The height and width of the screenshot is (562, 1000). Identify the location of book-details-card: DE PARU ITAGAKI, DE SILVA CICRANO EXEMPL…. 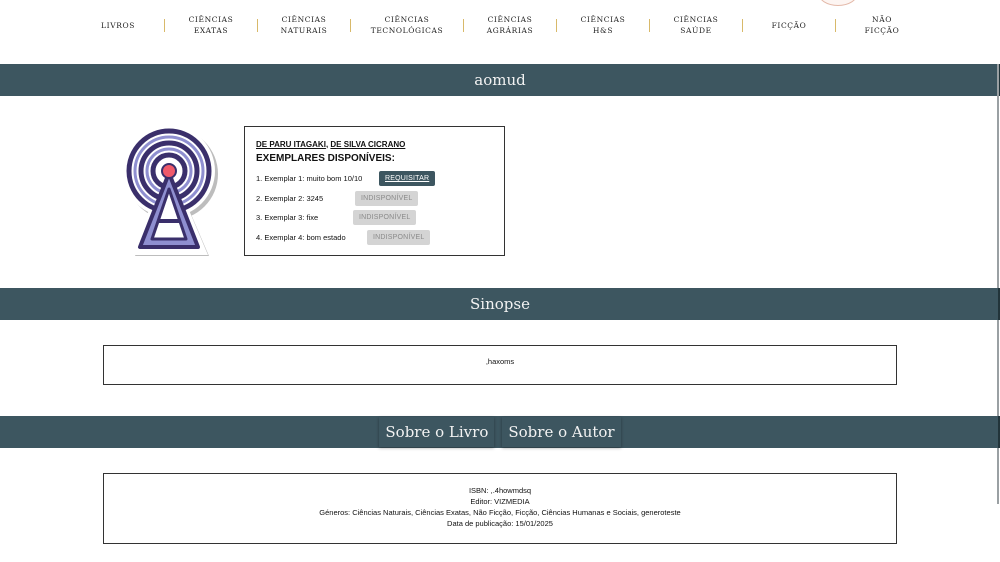
(374, 191).